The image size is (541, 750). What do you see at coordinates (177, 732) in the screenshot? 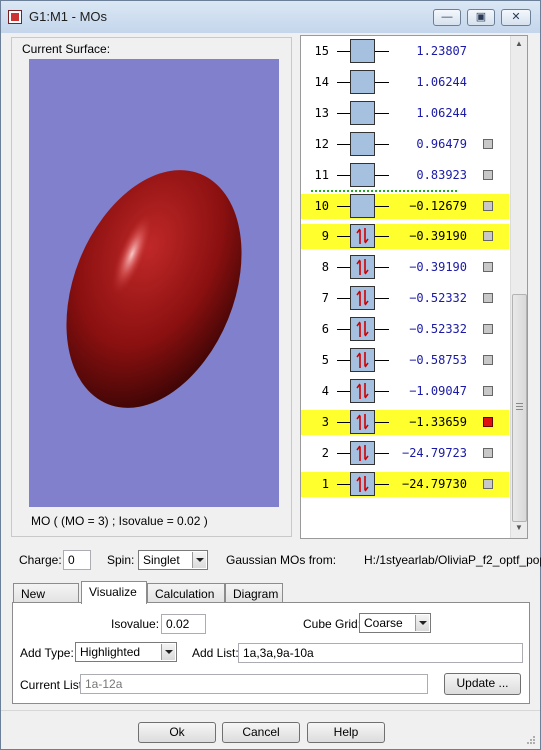
I see `ok-button: Ok` at bounding box center [177, 732].